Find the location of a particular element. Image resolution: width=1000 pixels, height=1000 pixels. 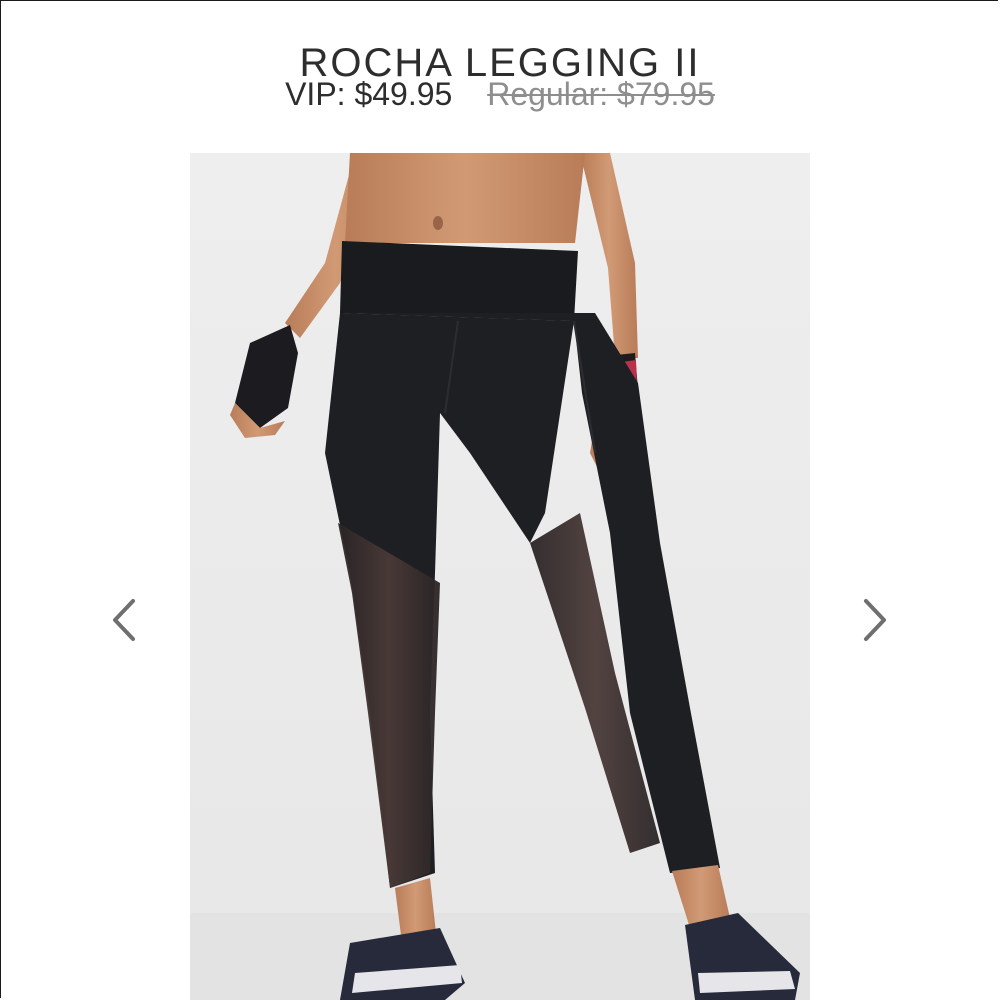

carousel-next-button is located at coordinates (875, 620).